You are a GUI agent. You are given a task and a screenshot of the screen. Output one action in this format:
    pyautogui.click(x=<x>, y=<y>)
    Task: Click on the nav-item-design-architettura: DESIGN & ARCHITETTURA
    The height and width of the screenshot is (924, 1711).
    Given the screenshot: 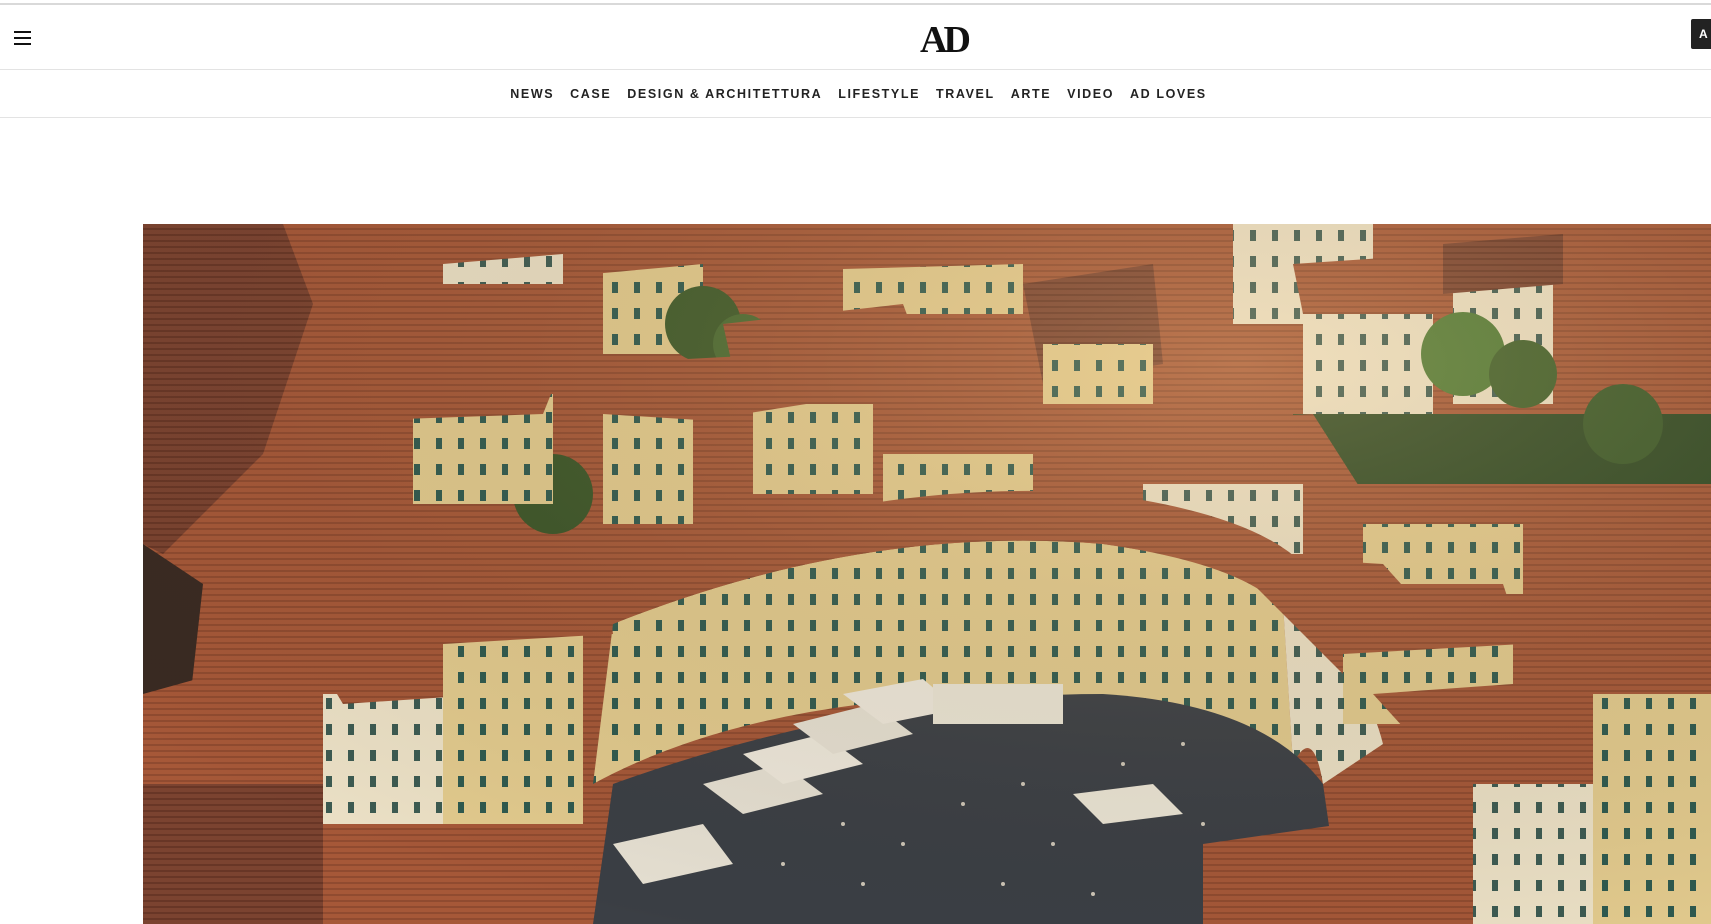 What is the action you would take?
    pyautogui.click(x=724, y=94)
    